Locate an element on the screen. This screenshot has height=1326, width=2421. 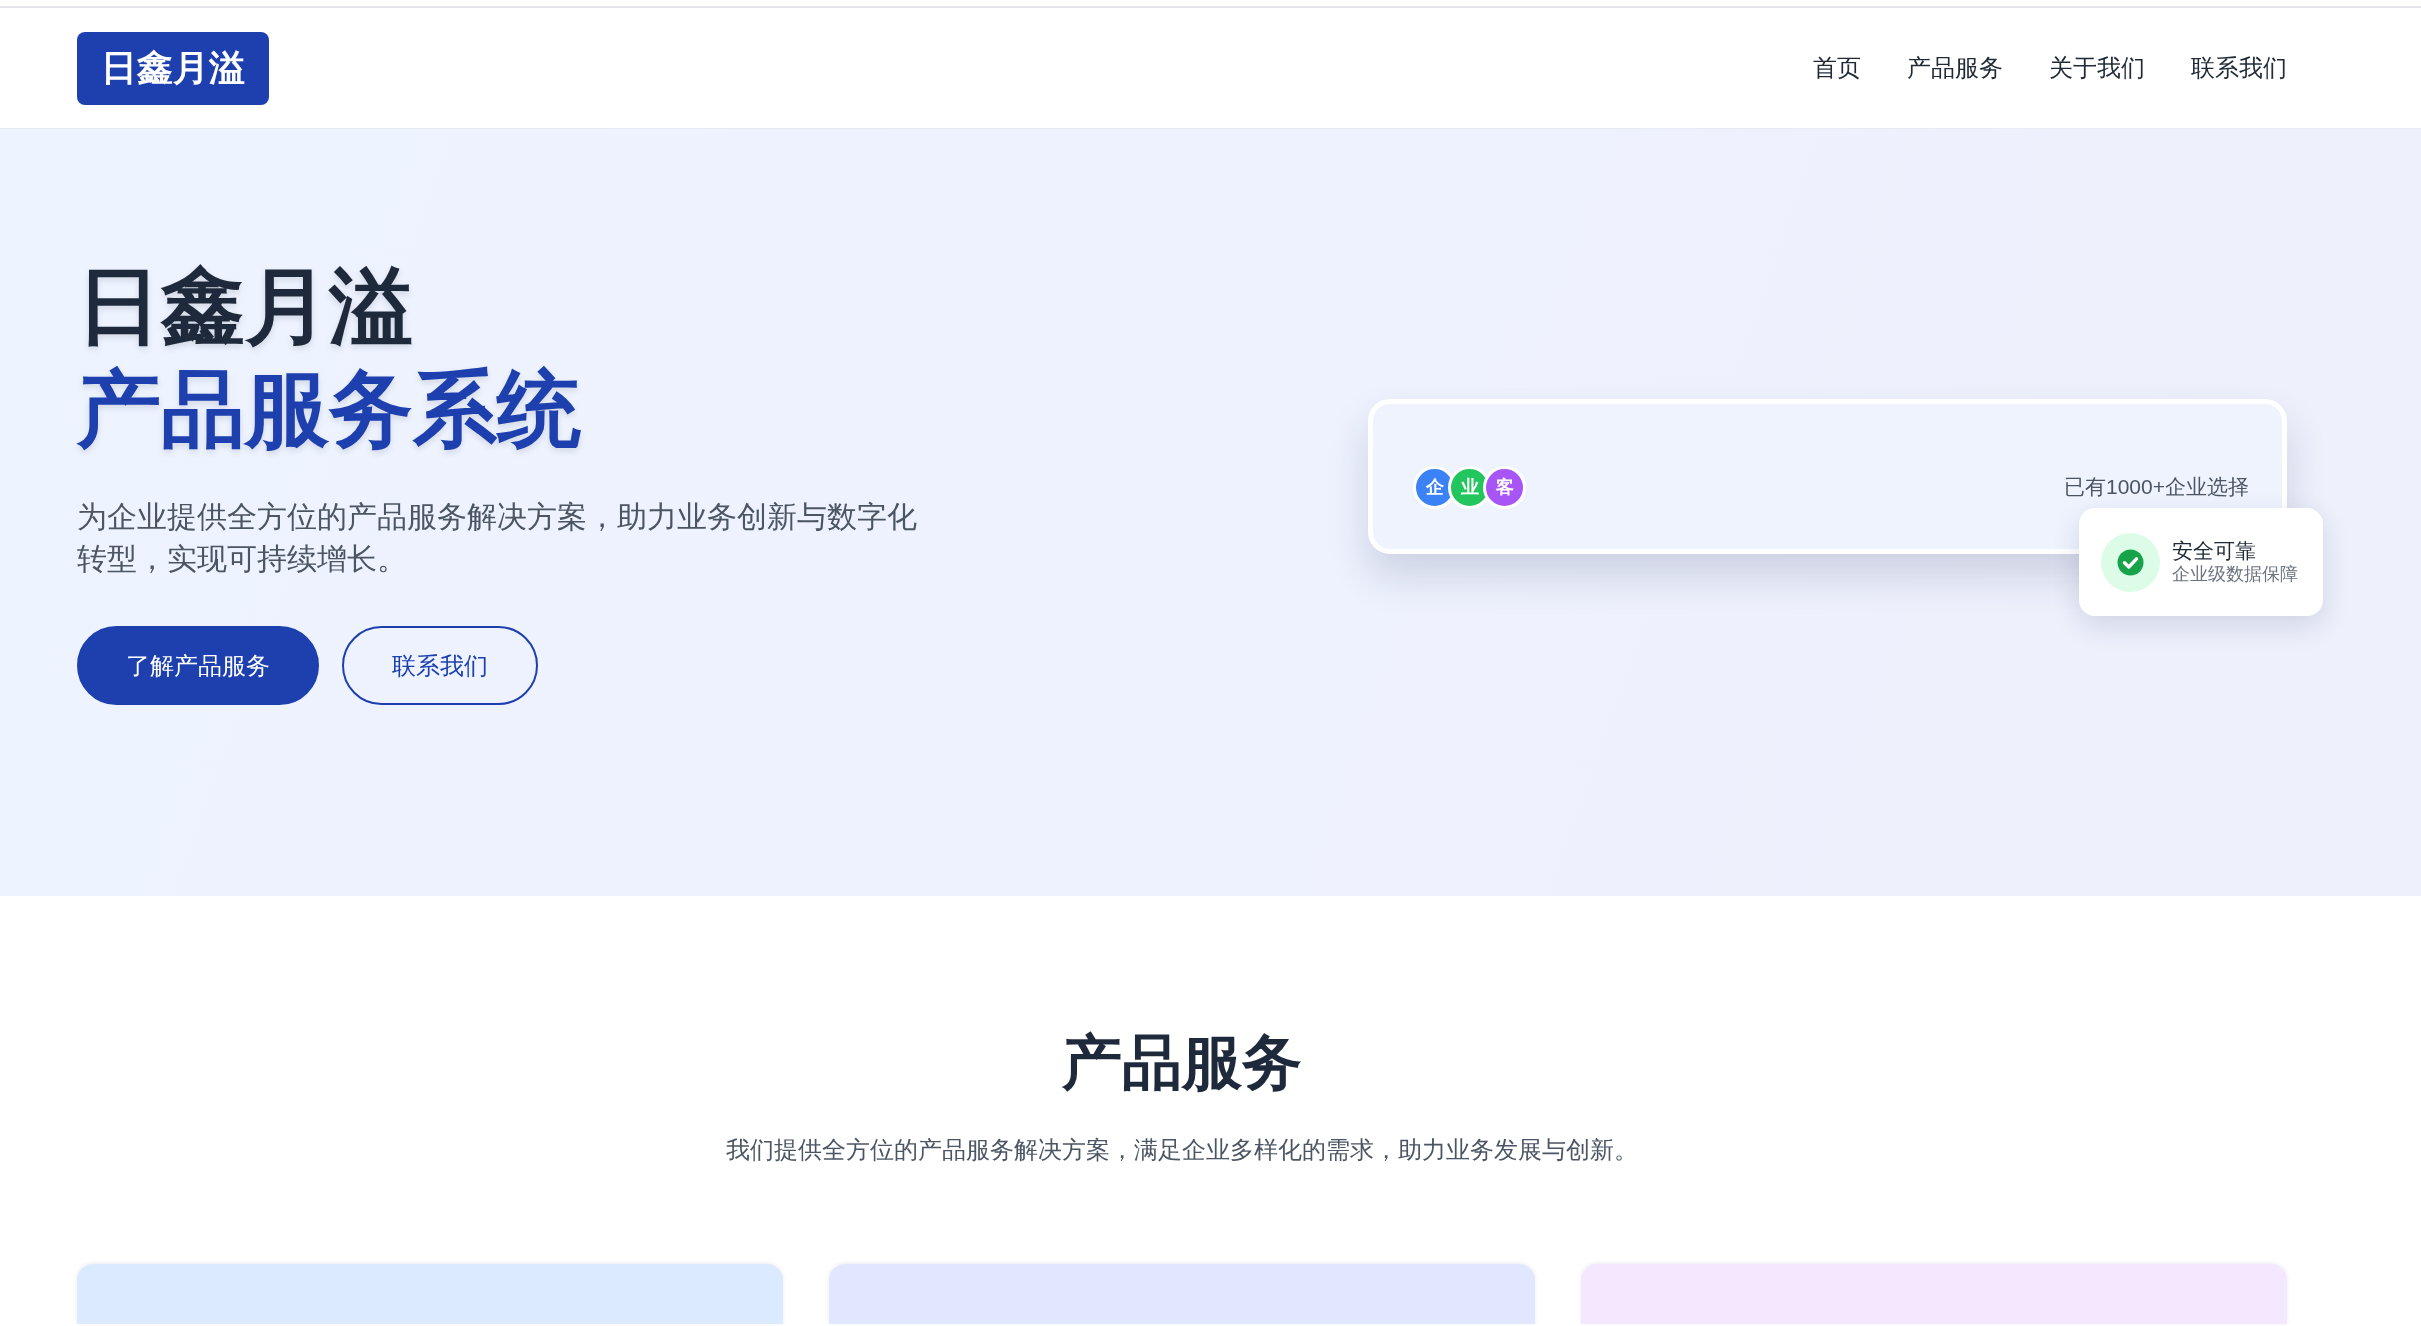
security-subtitle: 企业级数据保障 is located at coordinates (2235, 574).